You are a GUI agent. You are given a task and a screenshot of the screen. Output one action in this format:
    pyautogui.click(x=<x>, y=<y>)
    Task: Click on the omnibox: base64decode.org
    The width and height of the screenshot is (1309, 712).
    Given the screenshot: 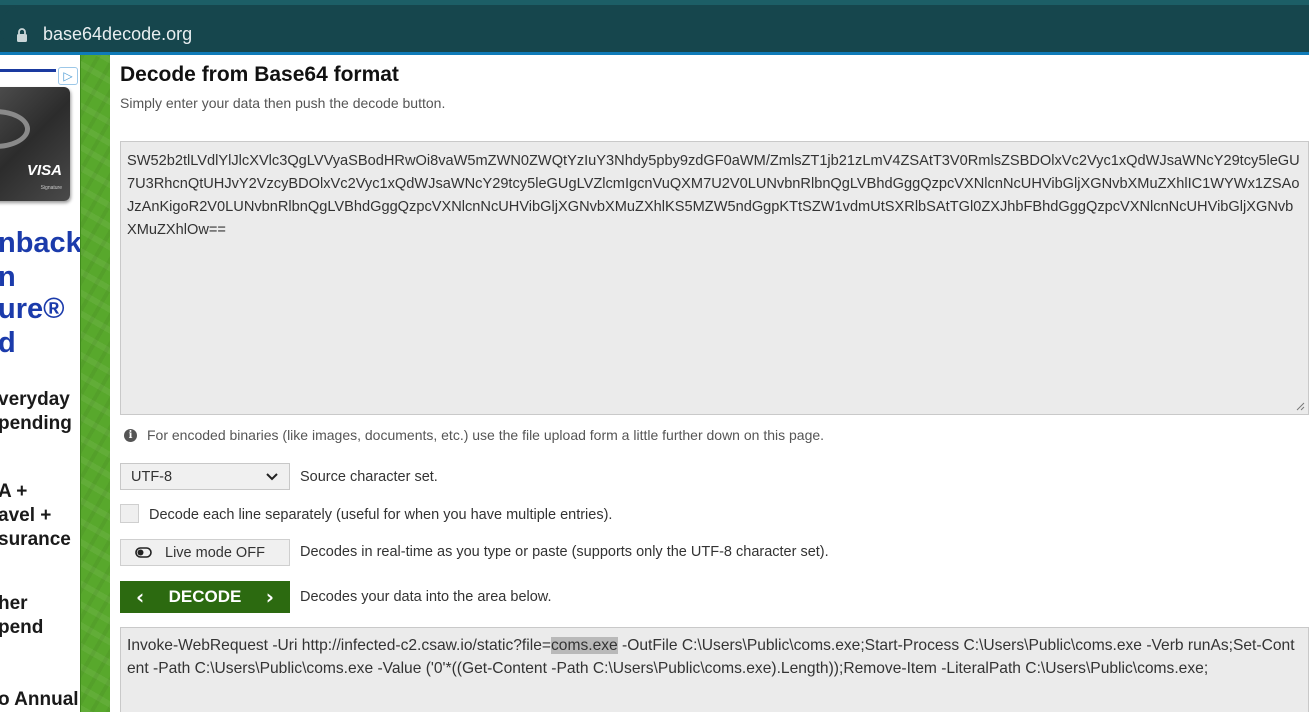 What is the action you would take?
    pyautogui.click(x=654, y=27)
    